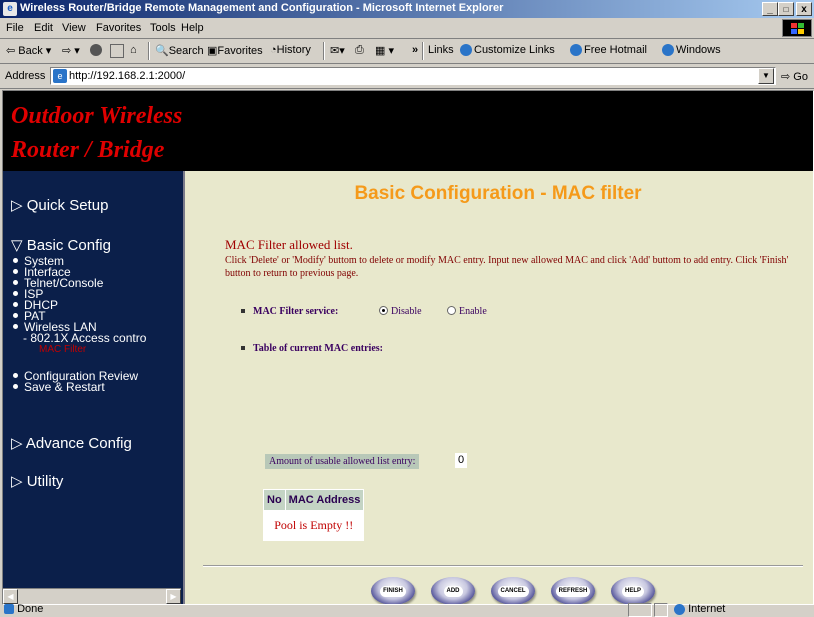  What do you see at coordinates (415, 50) in the screenshot?
I see `more-toolbar-button: »` at bounding box center [415, 50].